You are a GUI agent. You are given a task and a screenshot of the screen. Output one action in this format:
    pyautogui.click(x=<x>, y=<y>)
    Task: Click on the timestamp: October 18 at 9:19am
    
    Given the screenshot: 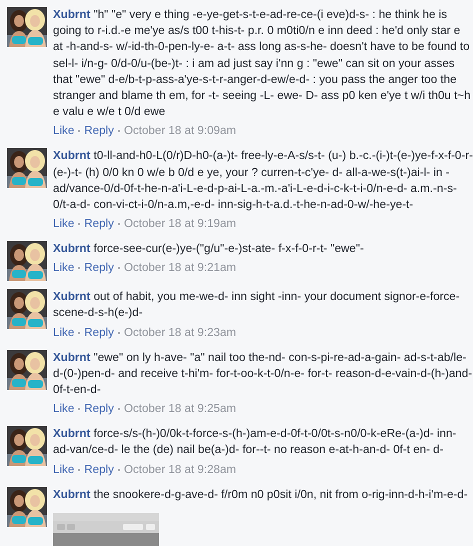 What is the action you would take?
    pyautogui.click(x=180, y=224)
    